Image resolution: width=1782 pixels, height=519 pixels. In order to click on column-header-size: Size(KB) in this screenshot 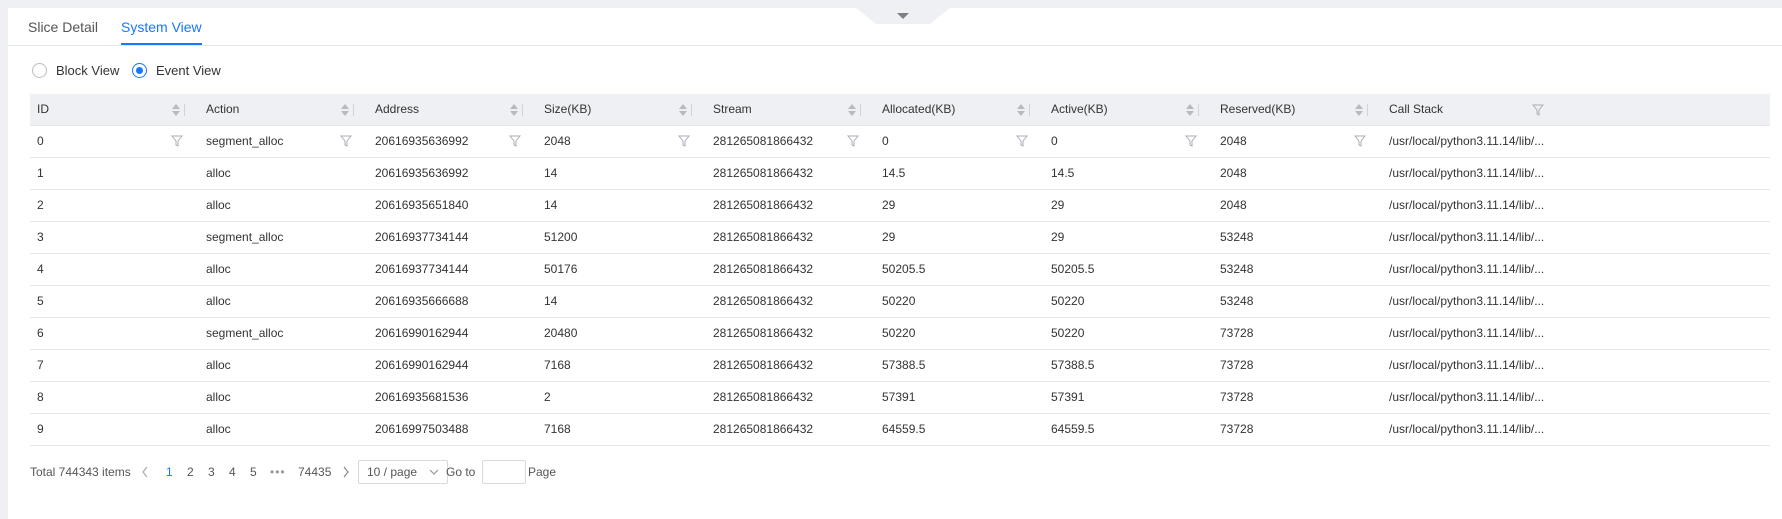, I will do `click(621, 120)`.